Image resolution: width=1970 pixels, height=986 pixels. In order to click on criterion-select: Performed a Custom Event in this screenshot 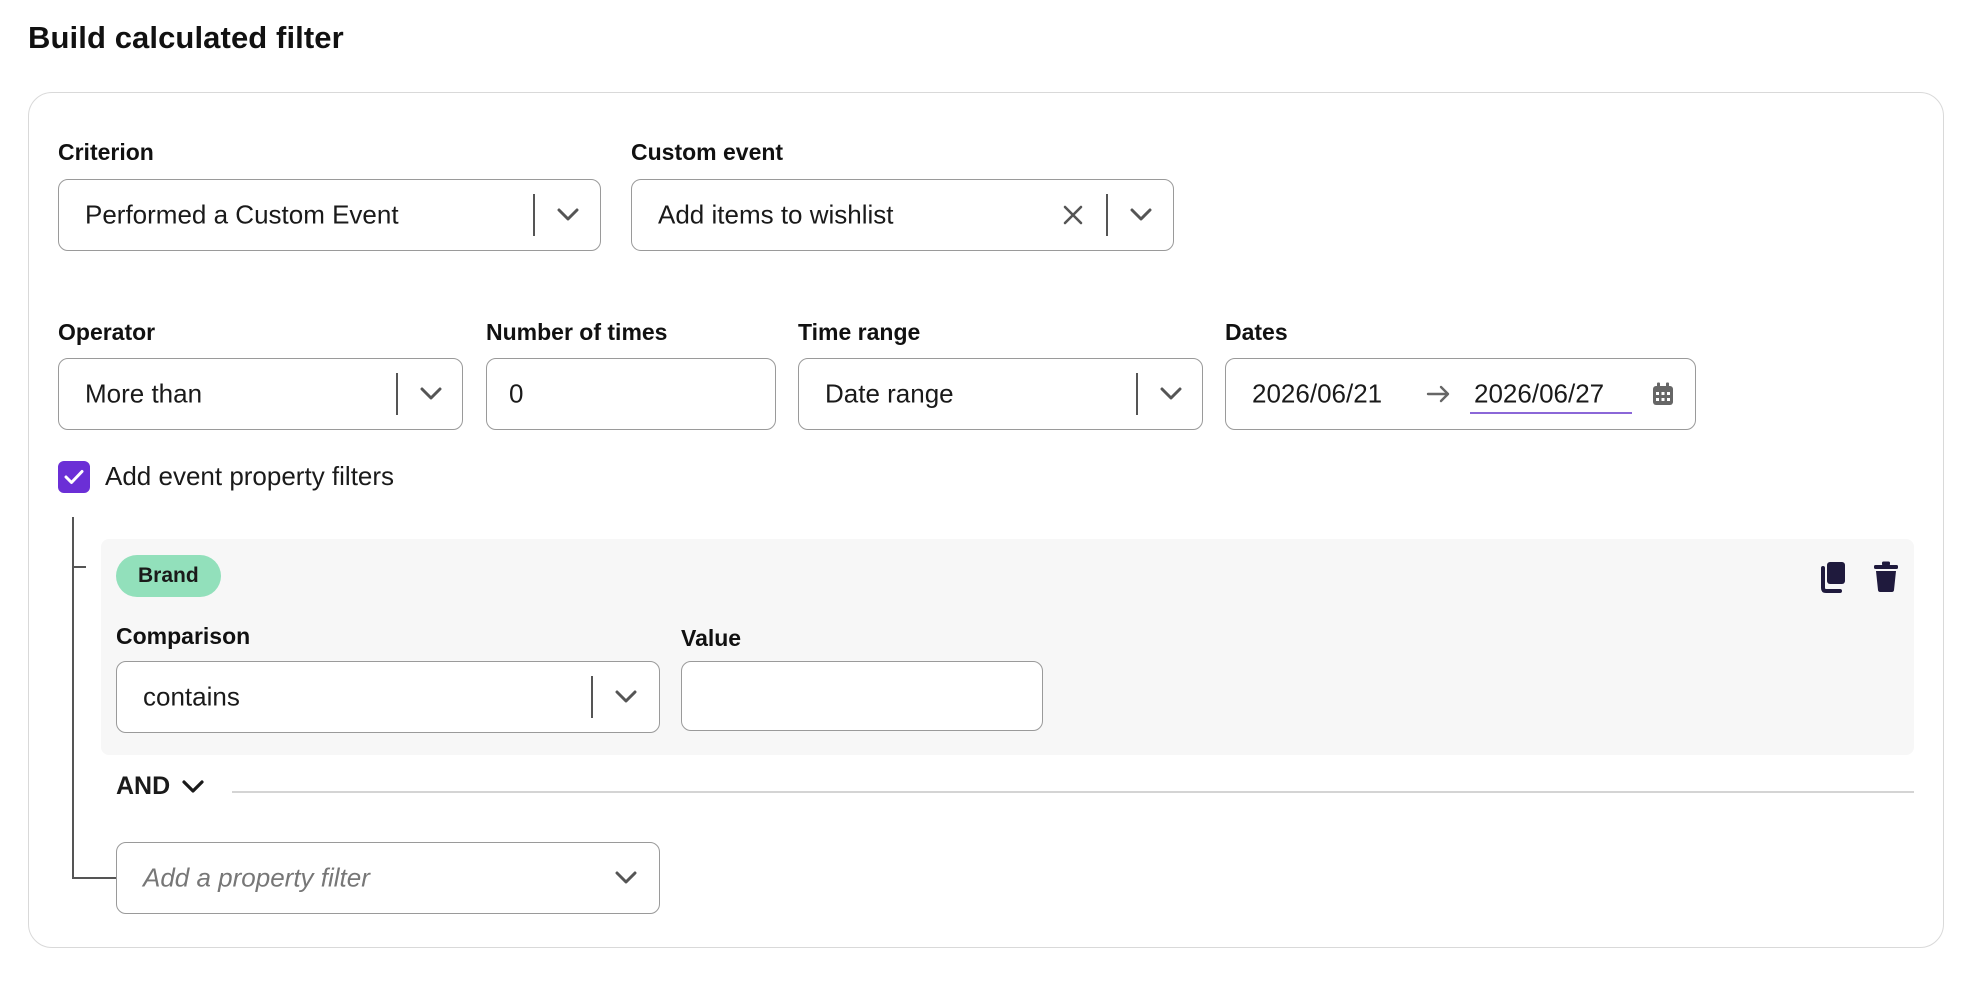, I will do `click(329, 215)`.